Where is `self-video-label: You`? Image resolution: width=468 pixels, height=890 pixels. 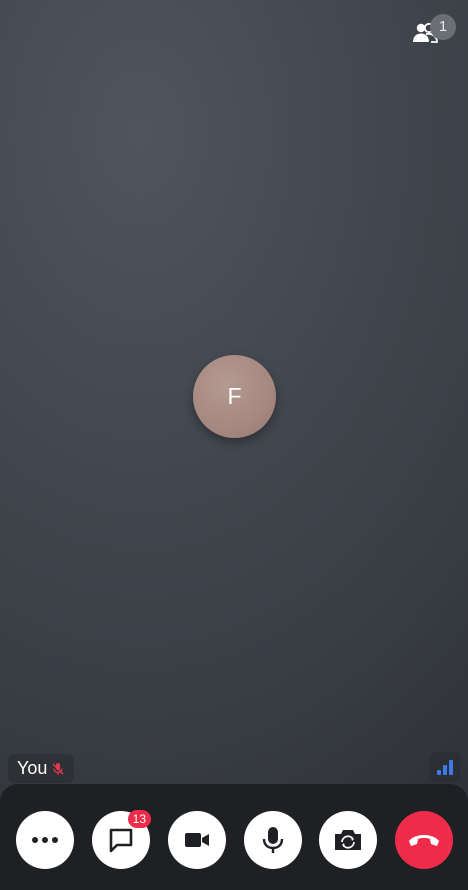 self-video-label: You is located at coordinates (41, 768).